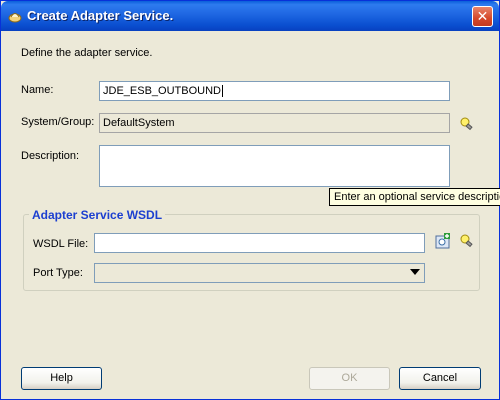 The width and height of the screenshot is (500, 400). I want to click on window-title: Create Adapter Service., so click(100, 15).